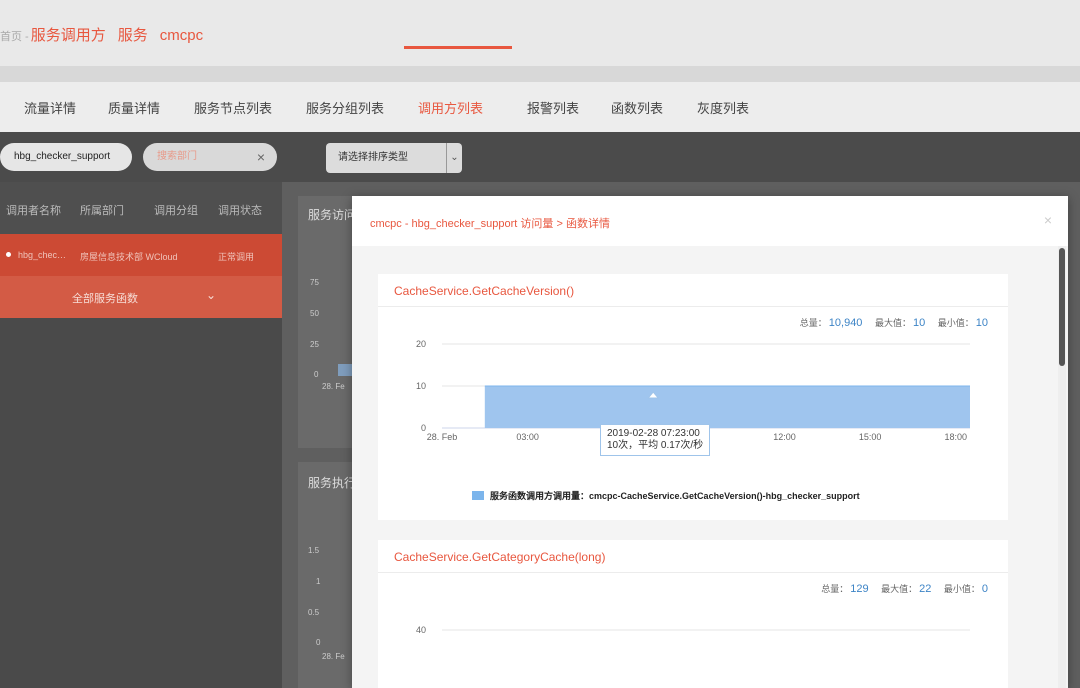  Describe the element at coordinates (50, 107) in the screenshot. I see `tab-traffic-details: 流量详情` at that location.